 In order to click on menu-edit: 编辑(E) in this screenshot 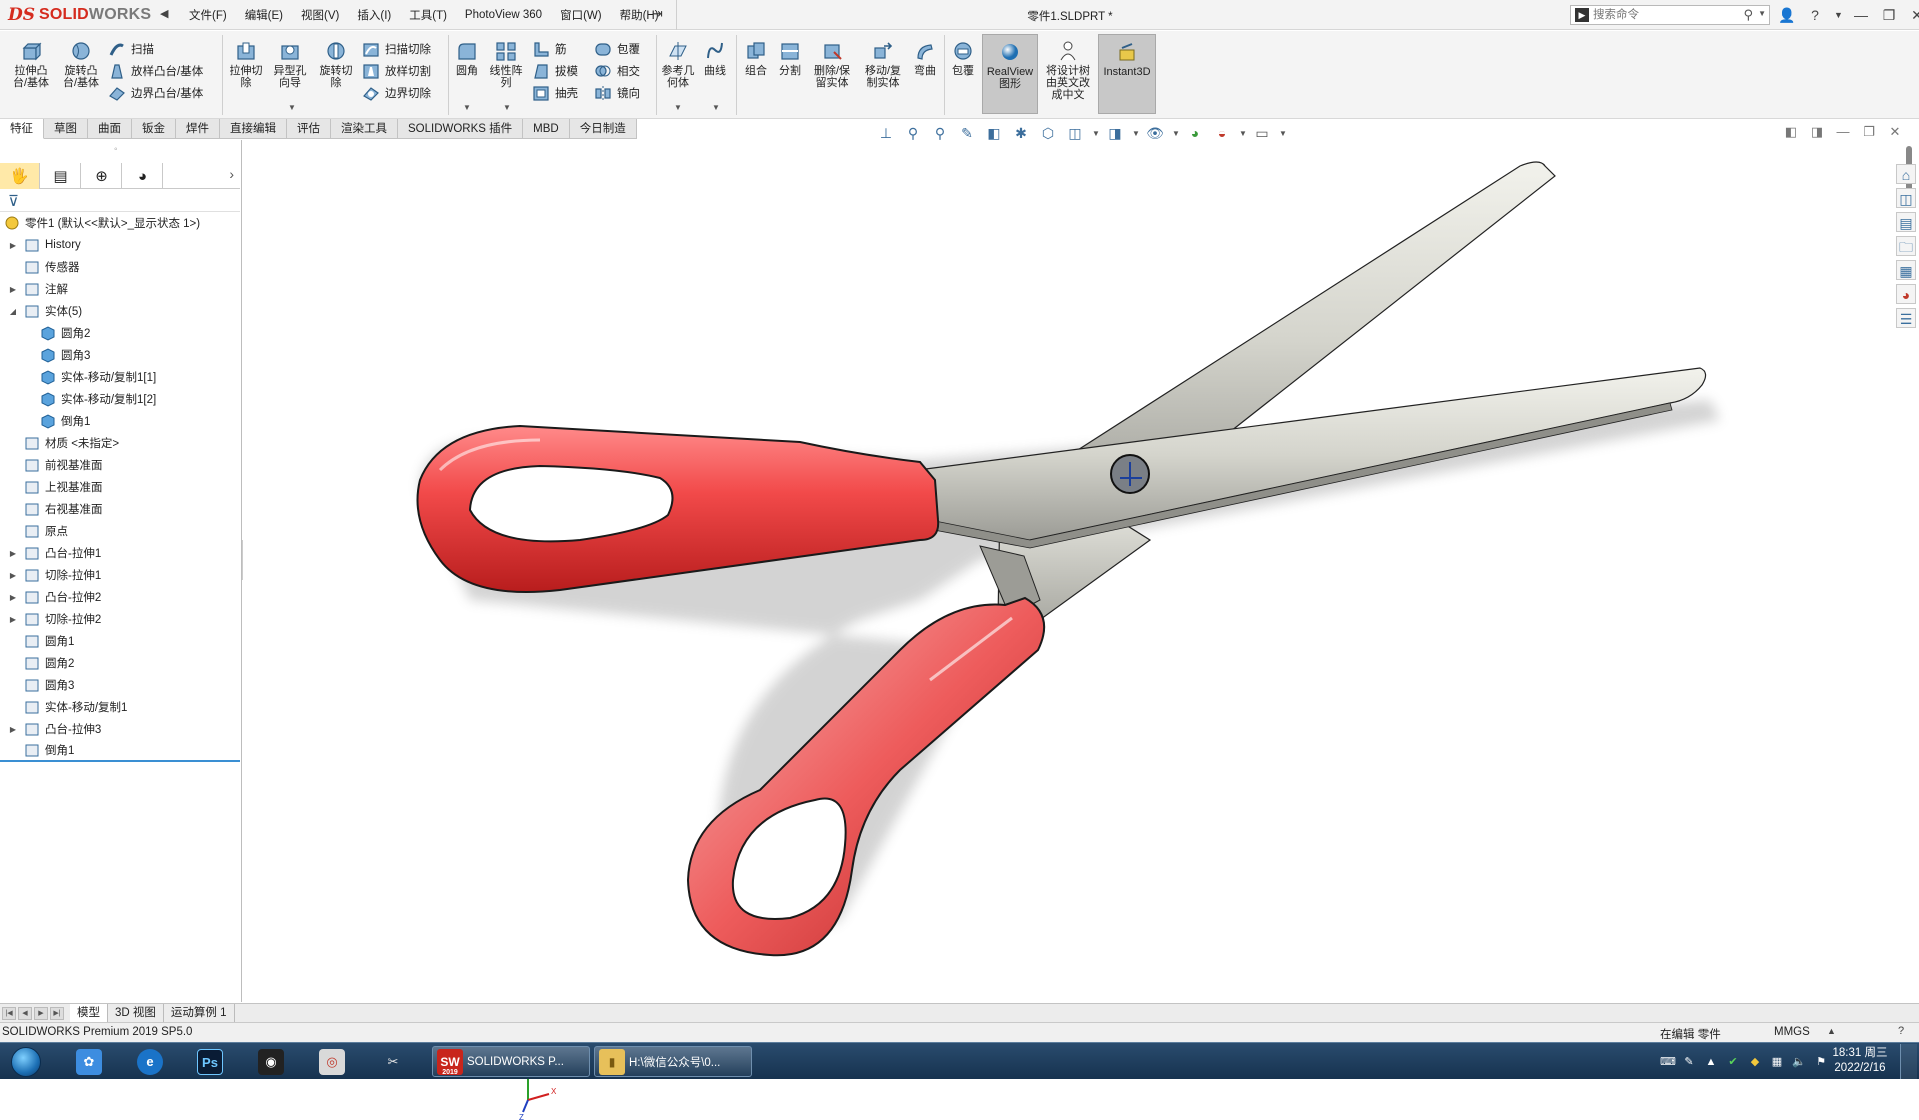, I will do `click(264, 15)`.